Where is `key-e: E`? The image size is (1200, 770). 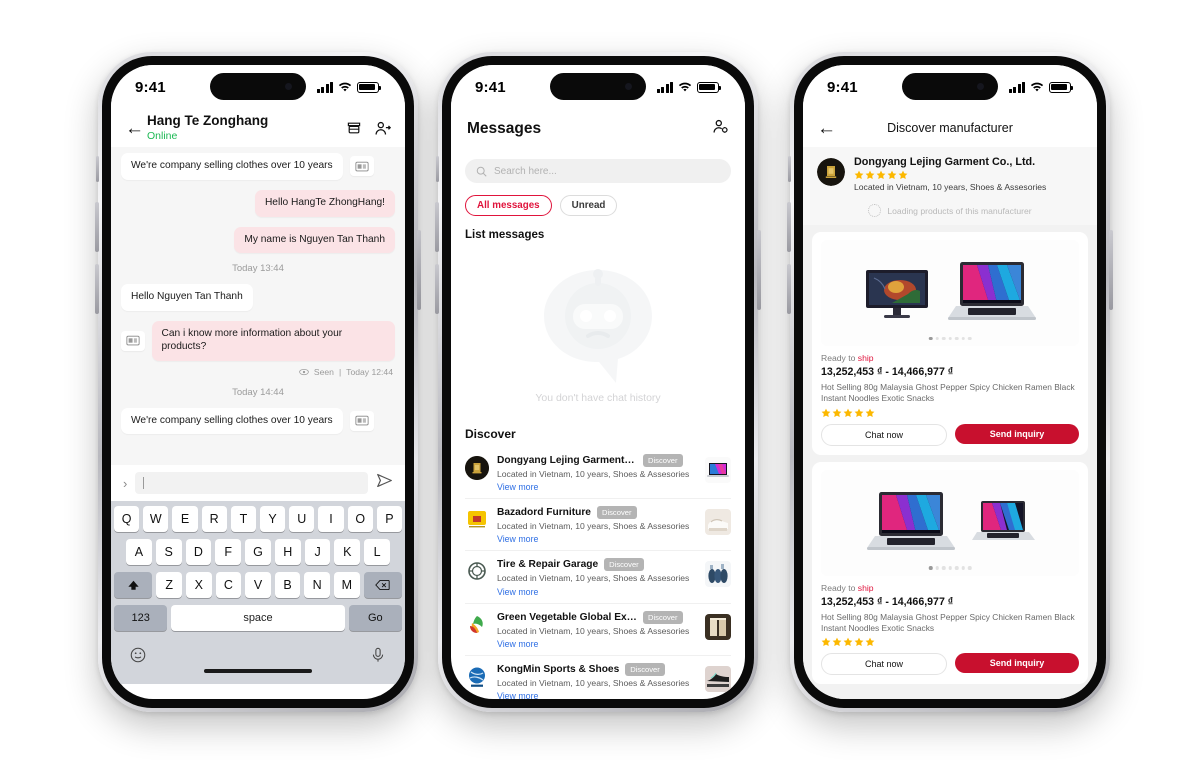
key-e: E is located at coordinates (185, 519).